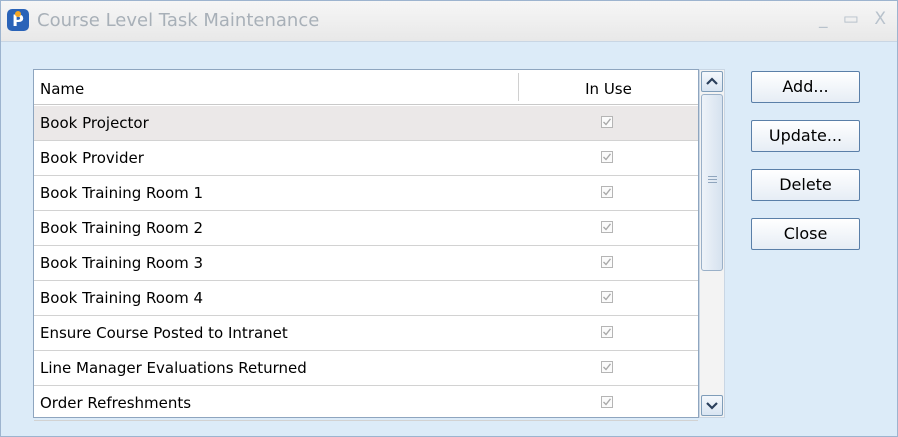 The image size is (898, 437). What do you see at coordinates (366, 298) in the screenshot?
I see `table-row: Book Training Room 4` at bounding box center [366, 298].